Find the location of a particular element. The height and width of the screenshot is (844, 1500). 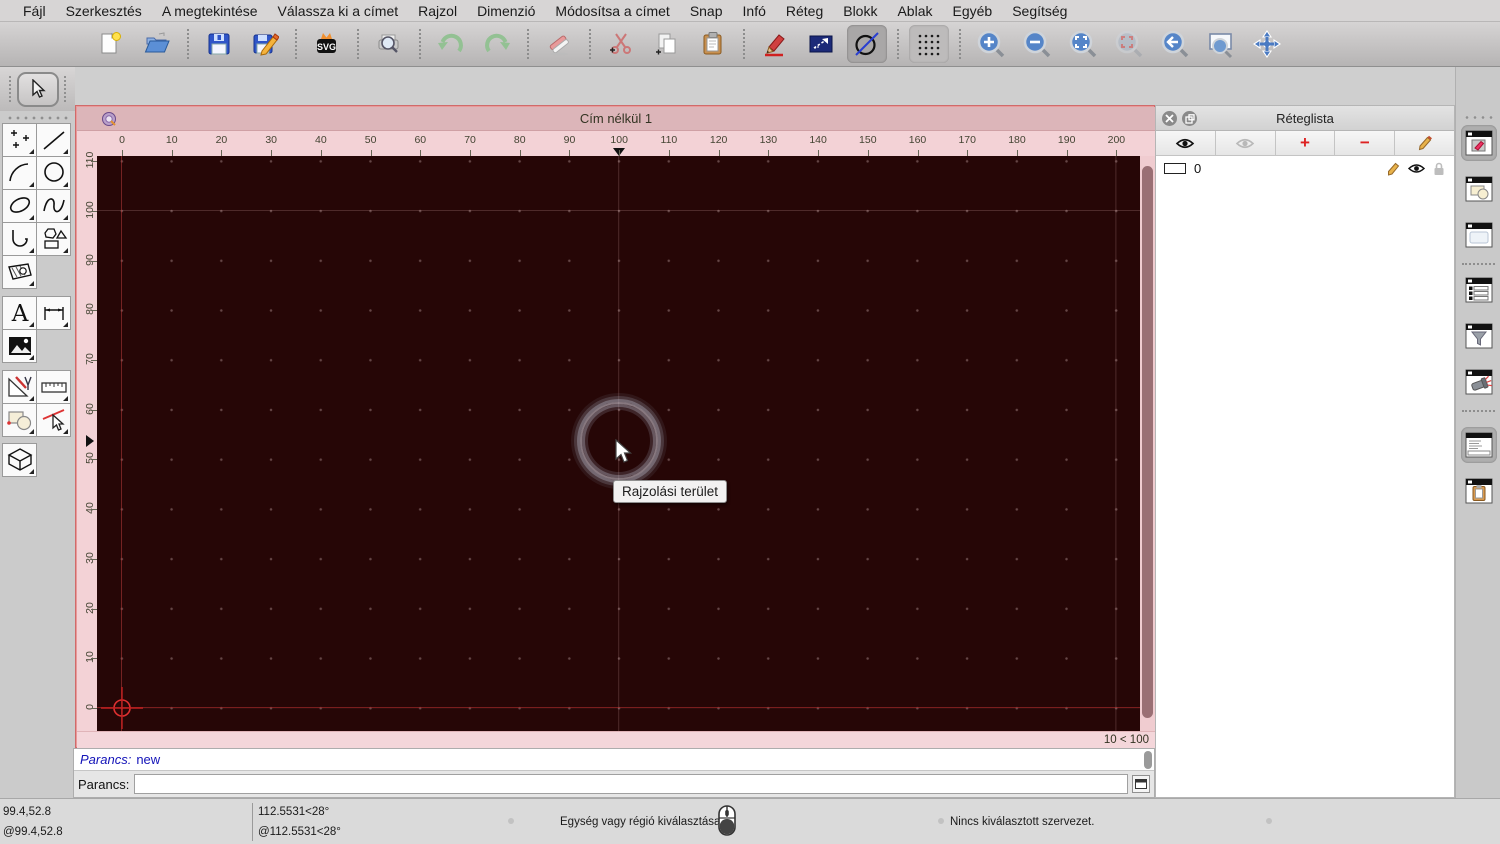

line-tool-button is located at coordinates (53, 140).